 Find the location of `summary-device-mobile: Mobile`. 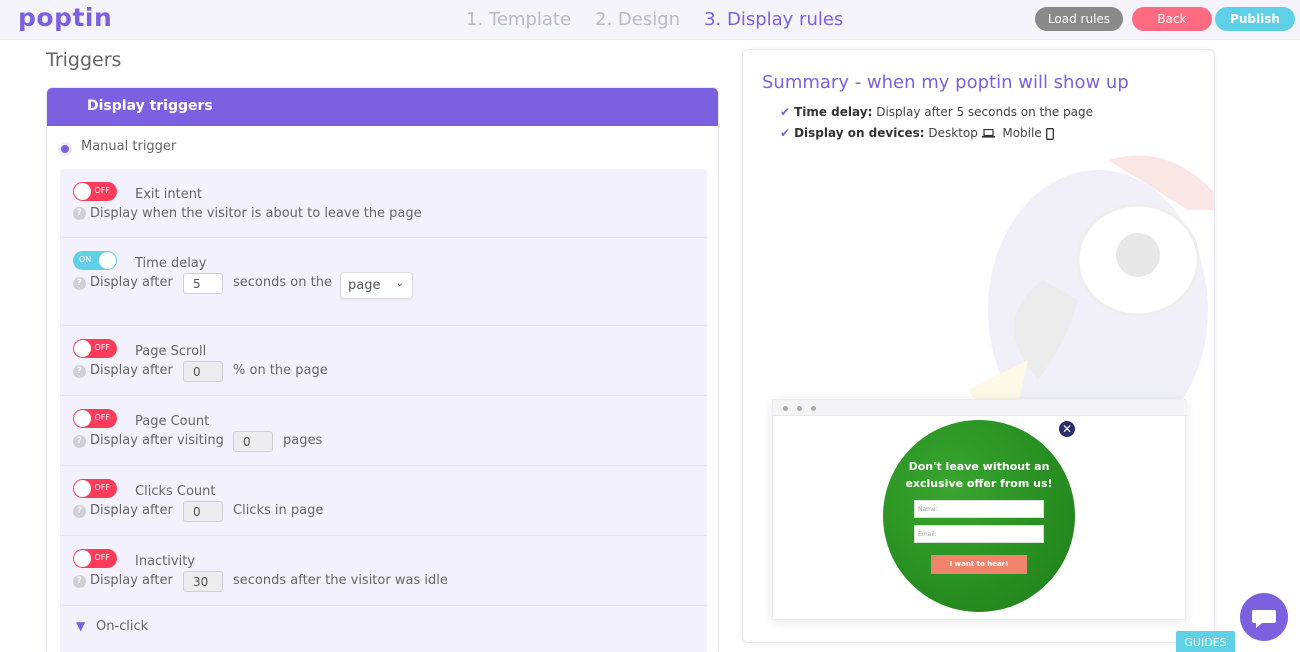

summary-device-mobile: Mobile is located at coordinates (1022, 133).